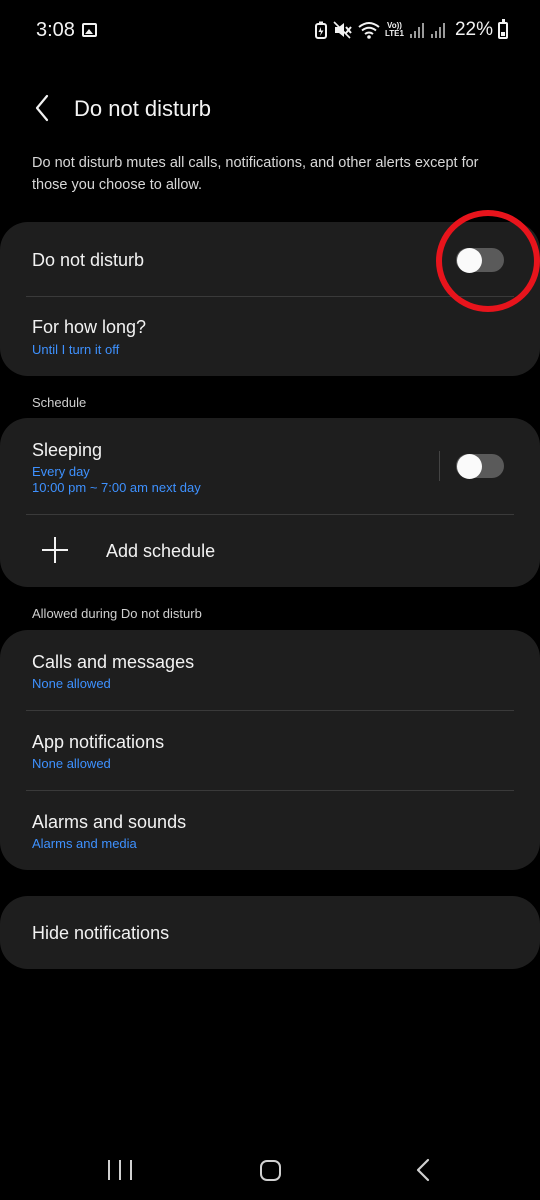 The height and width of the screenshot is (1200, 540). Describe the element at coordinates (101, 933) in the screenshot. I see `hide-notifications-label: Hide notifications` at that location.